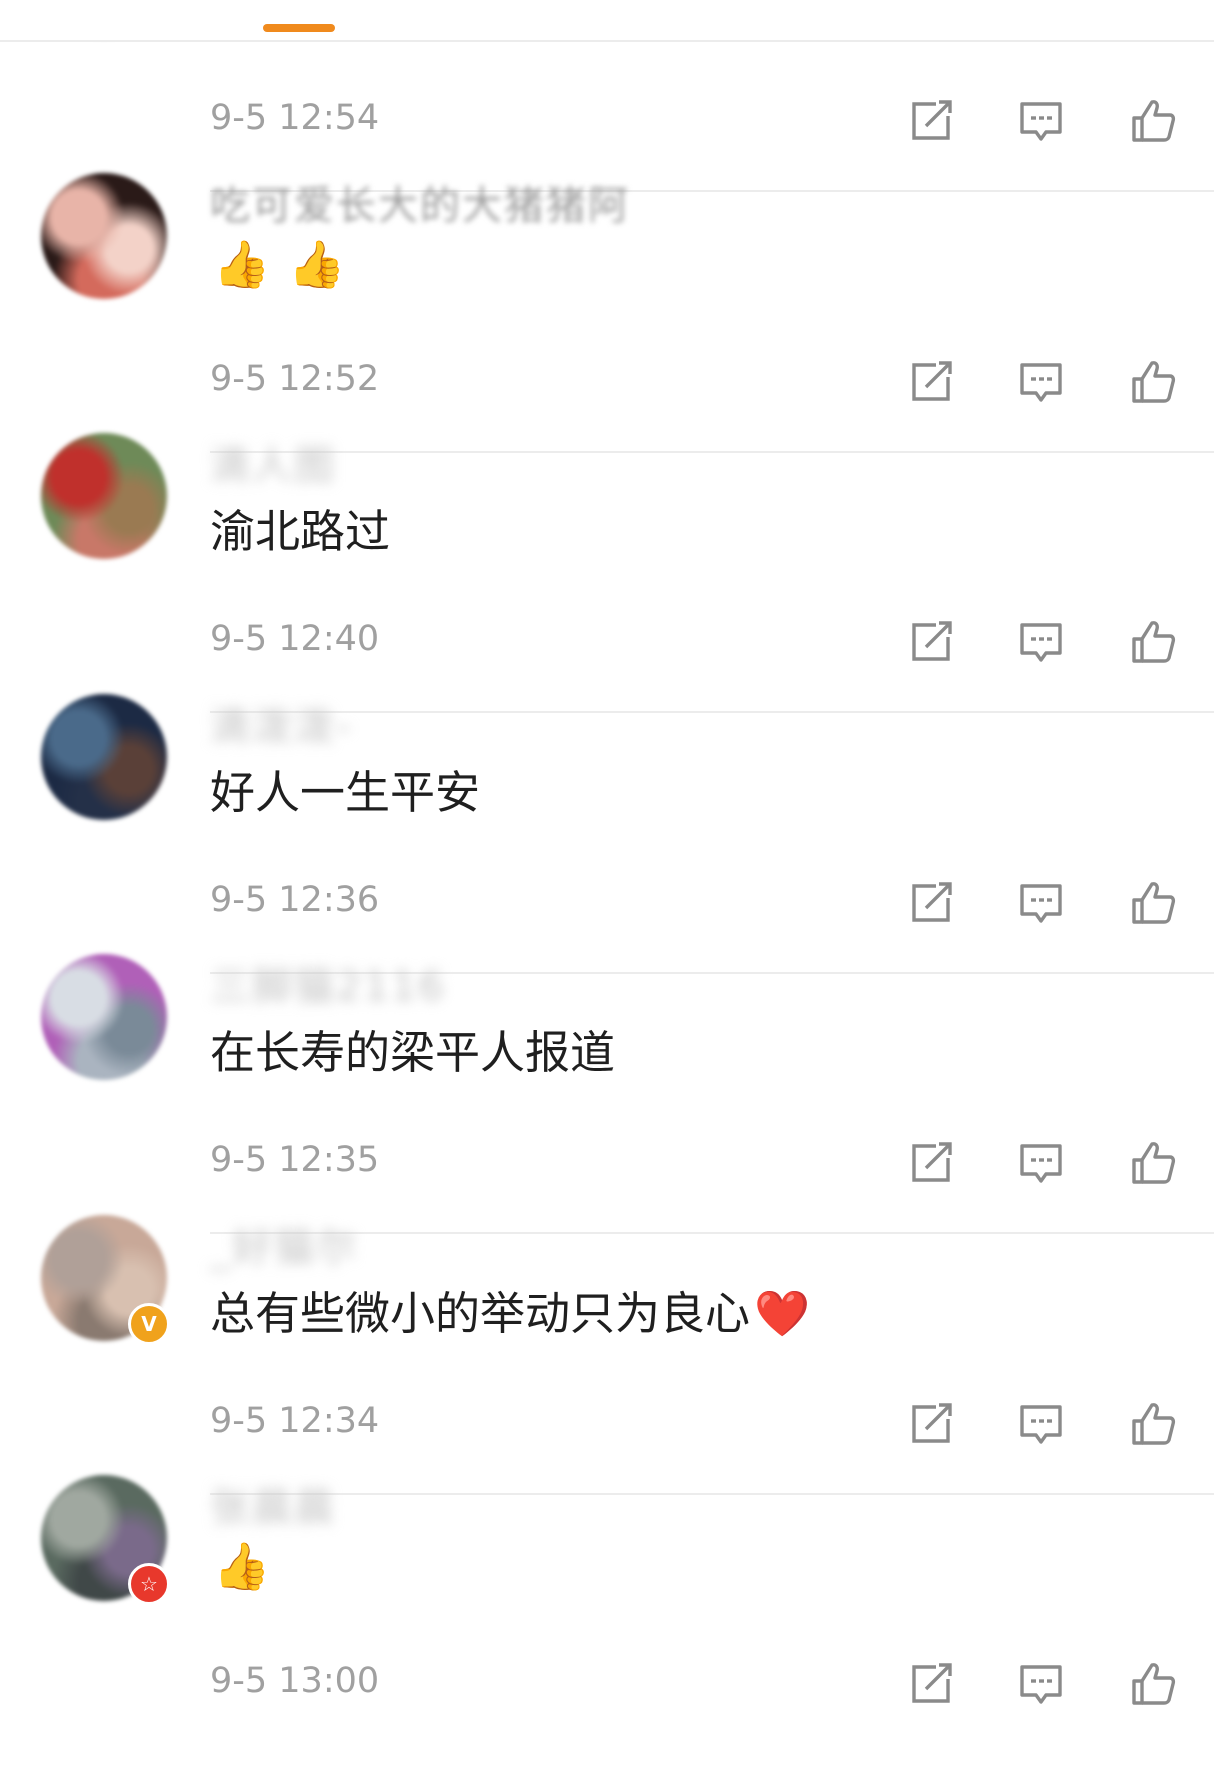 The image size is (1214, 1772). What do you see at coordinates (273, 462) in the screenshot?
I see `username: 滴人图` at bounding box center [273, 462].